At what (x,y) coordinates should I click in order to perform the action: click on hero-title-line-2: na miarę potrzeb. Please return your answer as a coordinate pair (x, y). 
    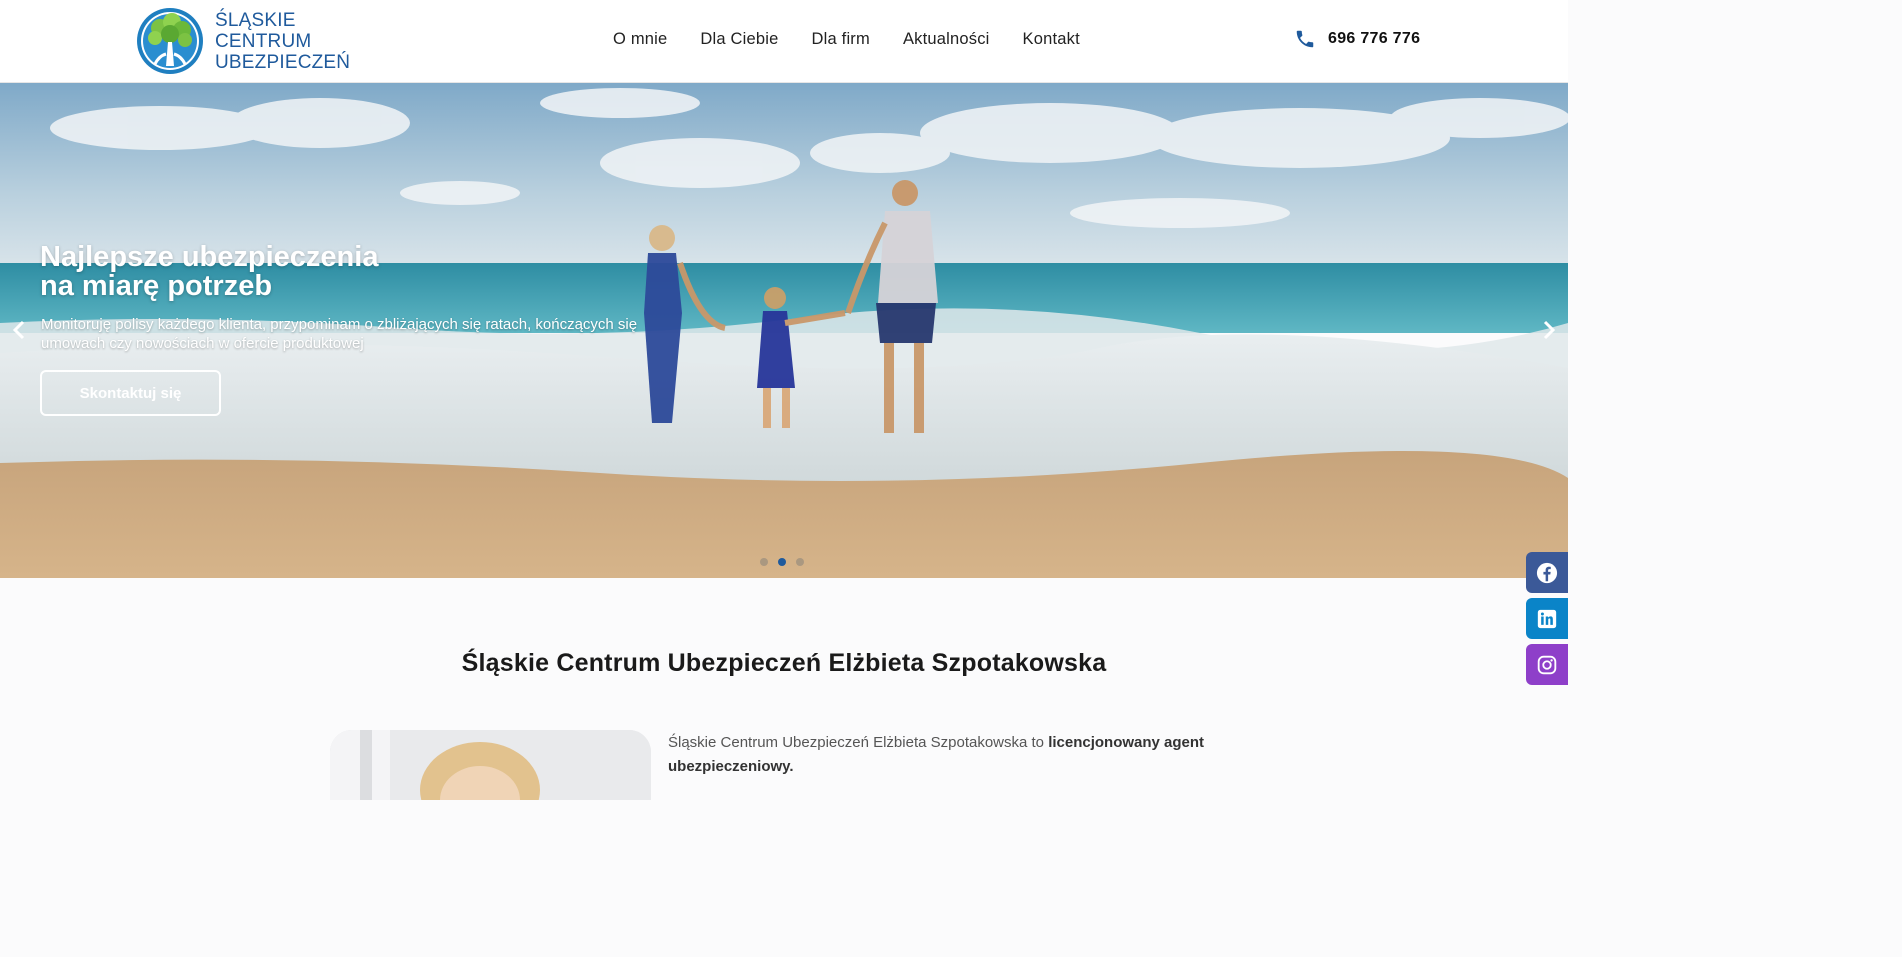
    Looking at the image, I should click on (156, 286).